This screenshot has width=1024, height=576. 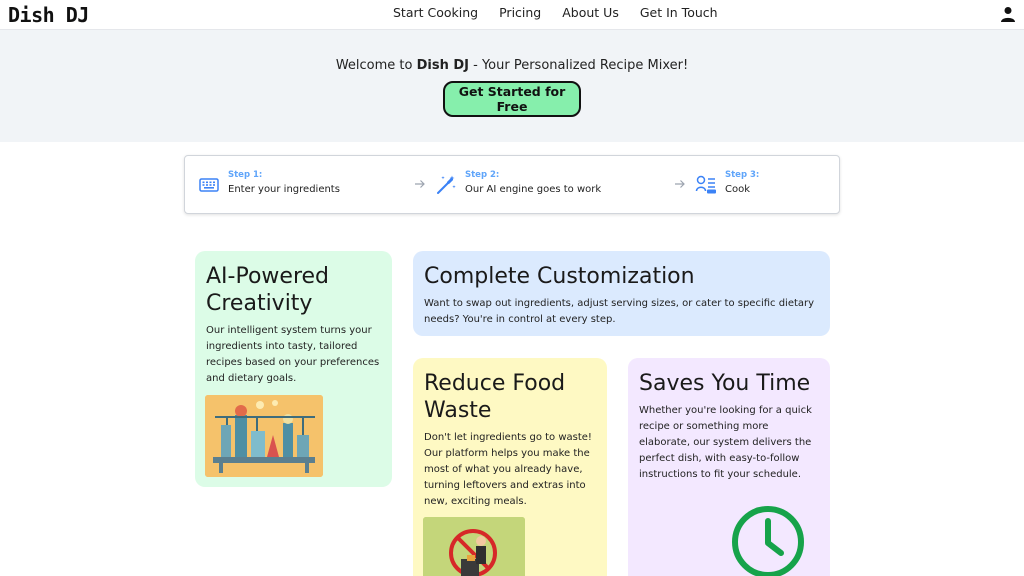 I want to click on step-3: Step 3: Cook, so click(x=727, y=183).